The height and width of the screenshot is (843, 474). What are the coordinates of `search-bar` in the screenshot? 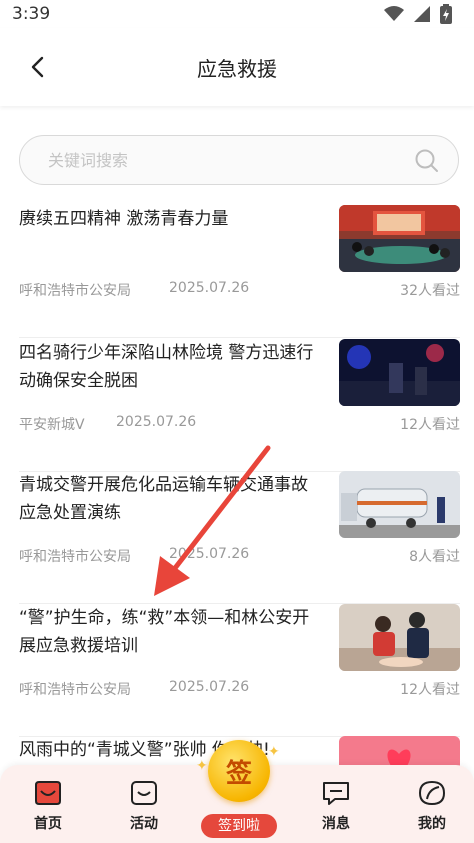 It's located at (239, 160).